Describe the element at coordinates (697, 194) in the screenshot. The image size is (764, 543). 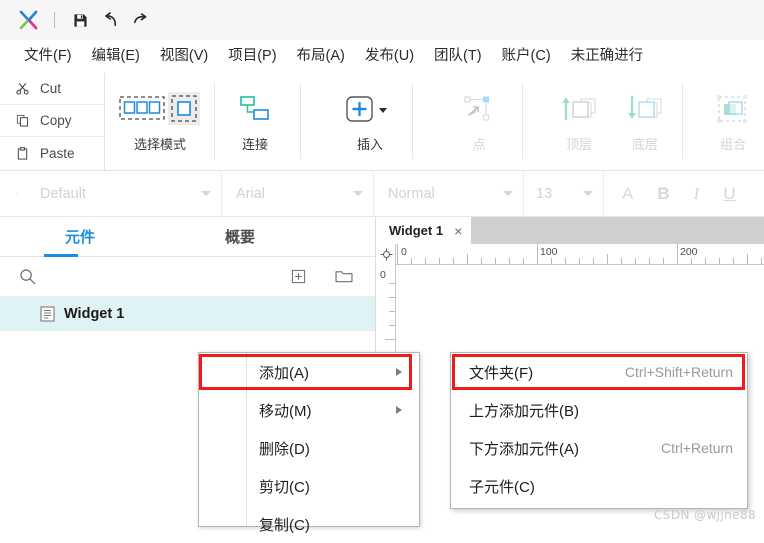
I see `italic-button: I` at that location.